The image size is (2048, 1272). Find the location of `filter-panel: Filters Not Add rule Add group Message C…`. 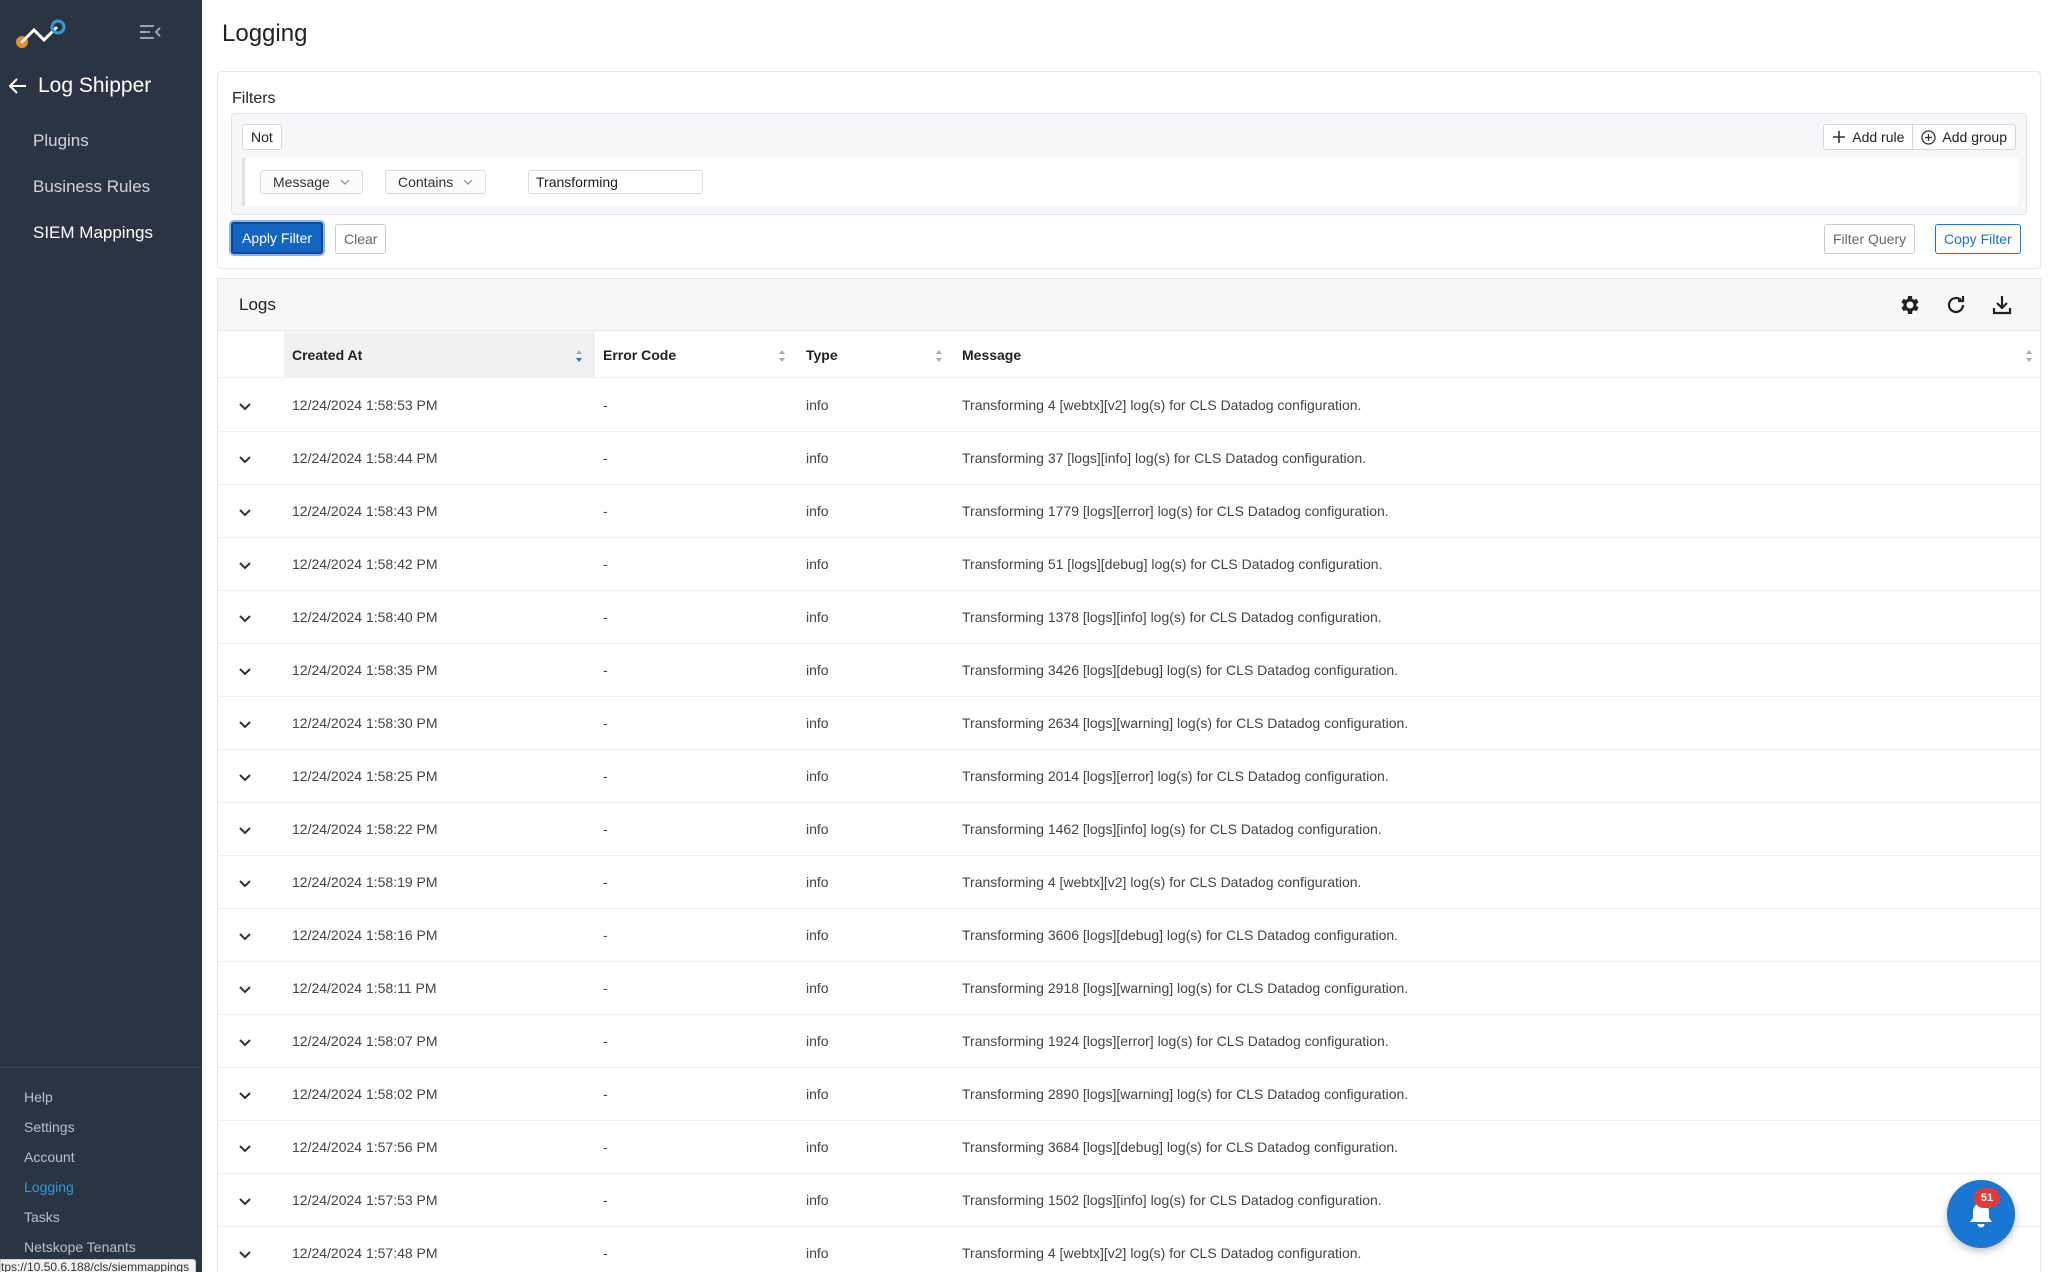

filter-panel: Filters Not Add rule Add group Message C… is located at coordinates (1129, 170).